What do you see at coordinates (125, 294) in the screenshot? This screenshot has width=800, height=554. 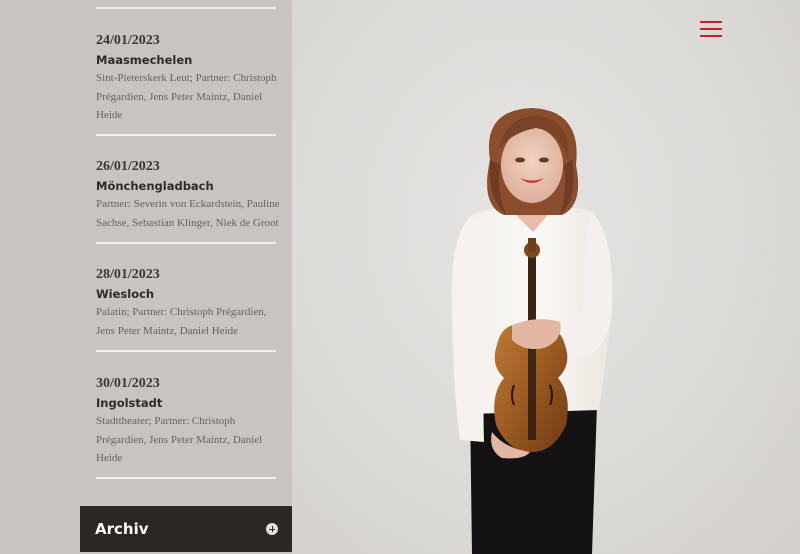 I see `event-city: Wiesloch` at bounding box center [125, 294].